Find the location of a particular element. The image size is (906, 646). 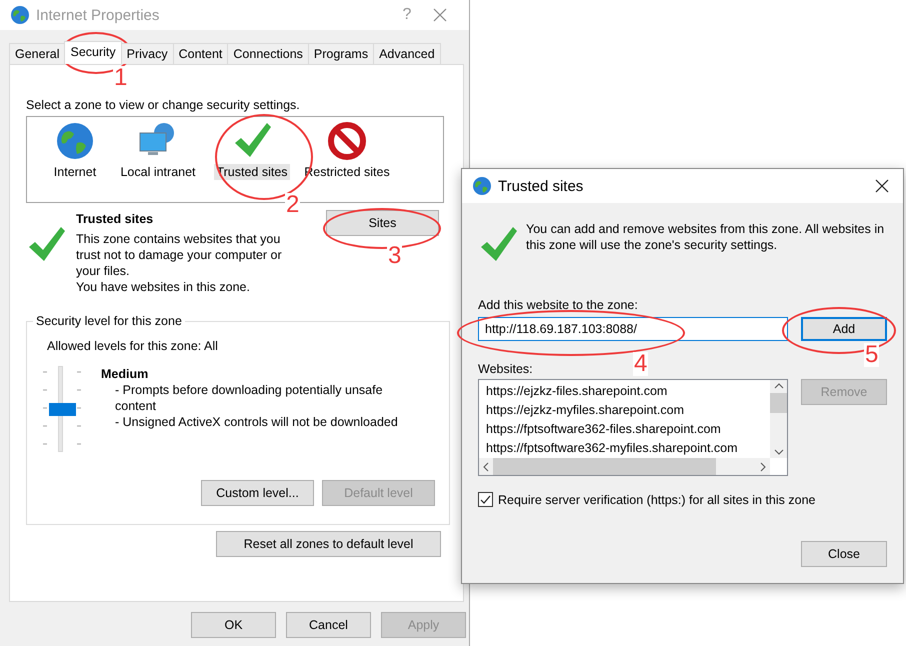

security-slider is located at coordinates (62, 409).